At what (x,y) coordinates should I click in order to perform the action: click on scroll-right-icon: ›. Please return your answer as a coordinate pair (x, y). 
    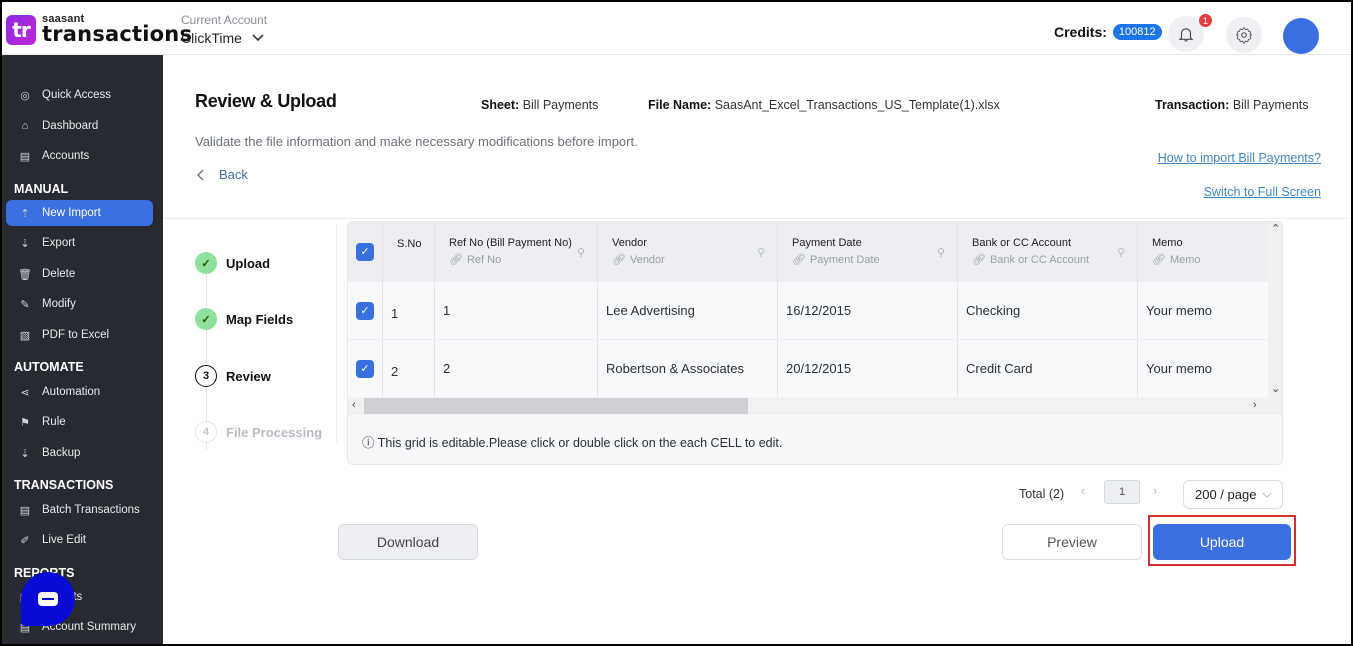
    Looking at the image, I should click on (1255, 405).